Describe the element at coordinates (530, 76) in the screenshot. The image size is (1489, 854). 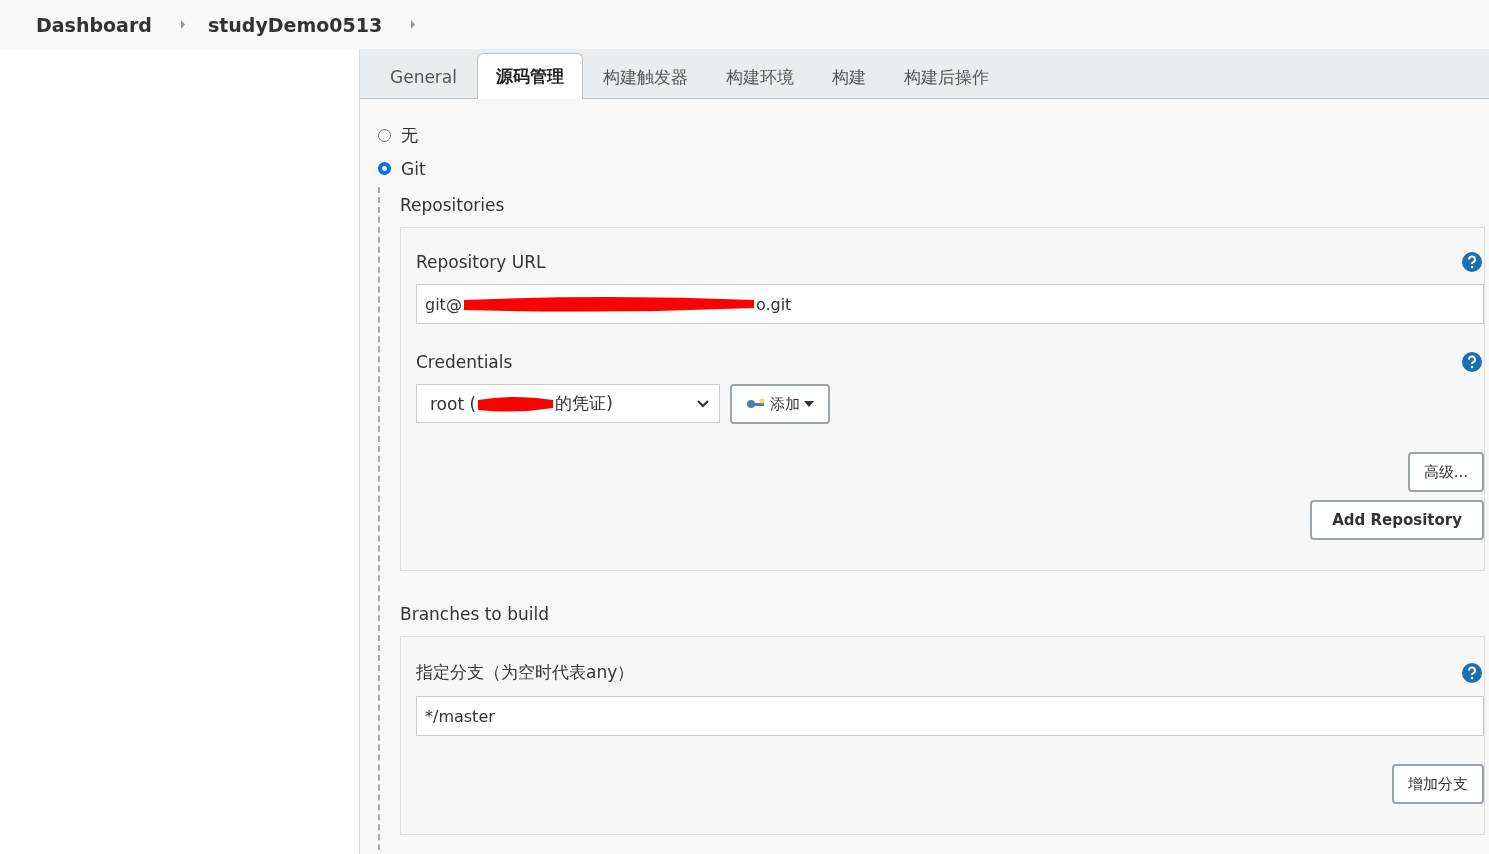
I see `tab: 源码管理` at that location.